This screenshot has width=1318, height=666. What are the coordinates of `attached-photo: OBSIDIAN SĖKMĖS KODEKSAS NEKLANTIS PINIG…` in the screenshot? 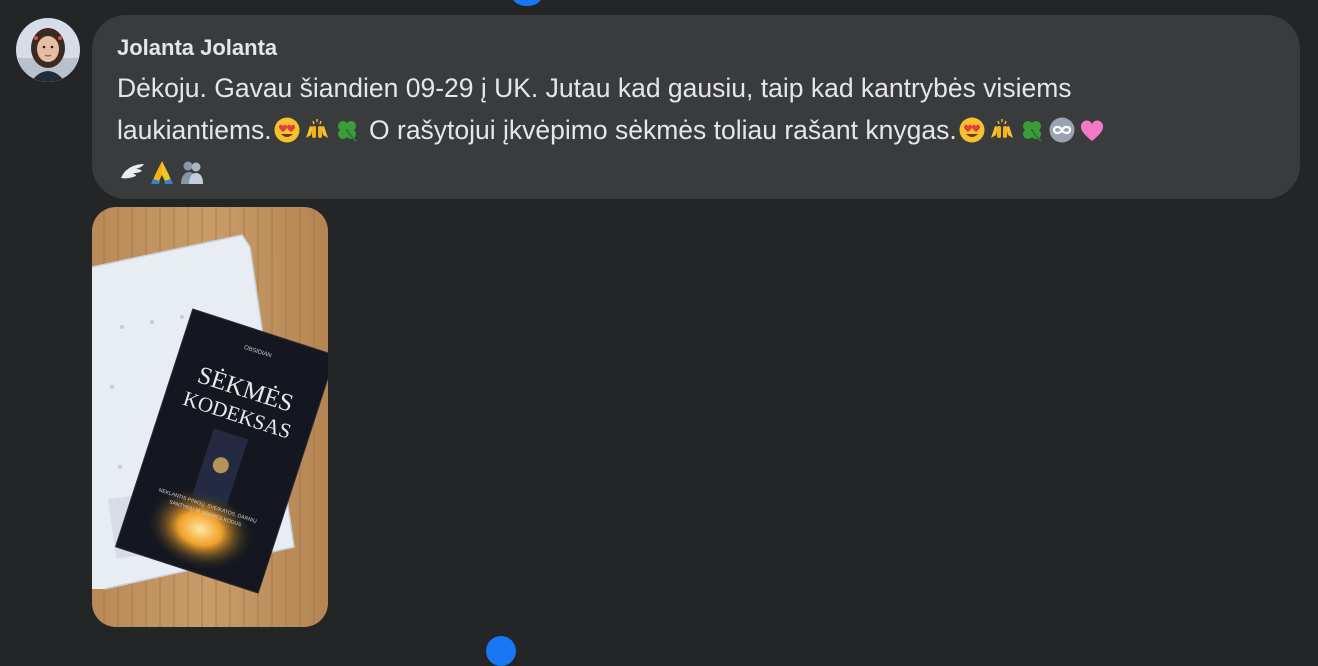 It's located at (210, 417).